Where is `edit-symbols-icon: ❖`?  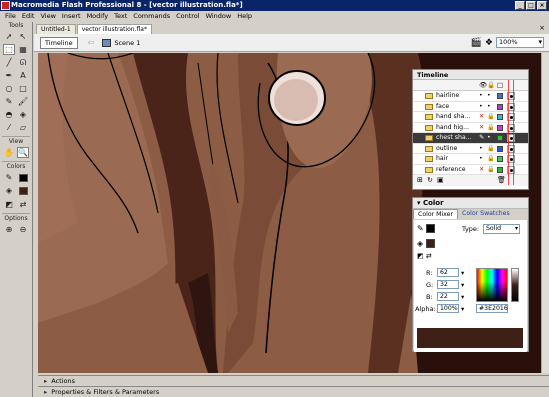
edit-symbols-icon: ❖ is located at coordinates (489, 43).